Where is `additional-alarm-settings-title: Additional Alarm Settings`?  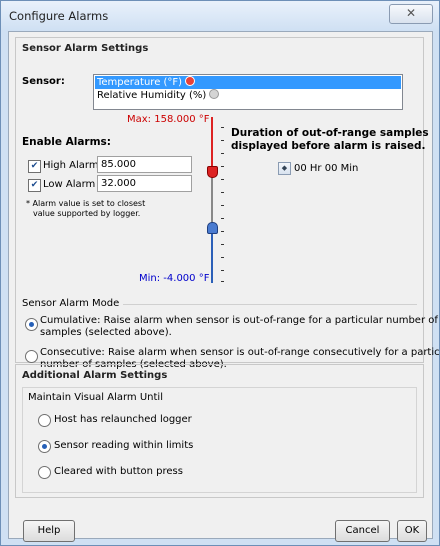 additional-alarm-settings-title: Additional Alarm Settings is located at coordinates (95, 375).